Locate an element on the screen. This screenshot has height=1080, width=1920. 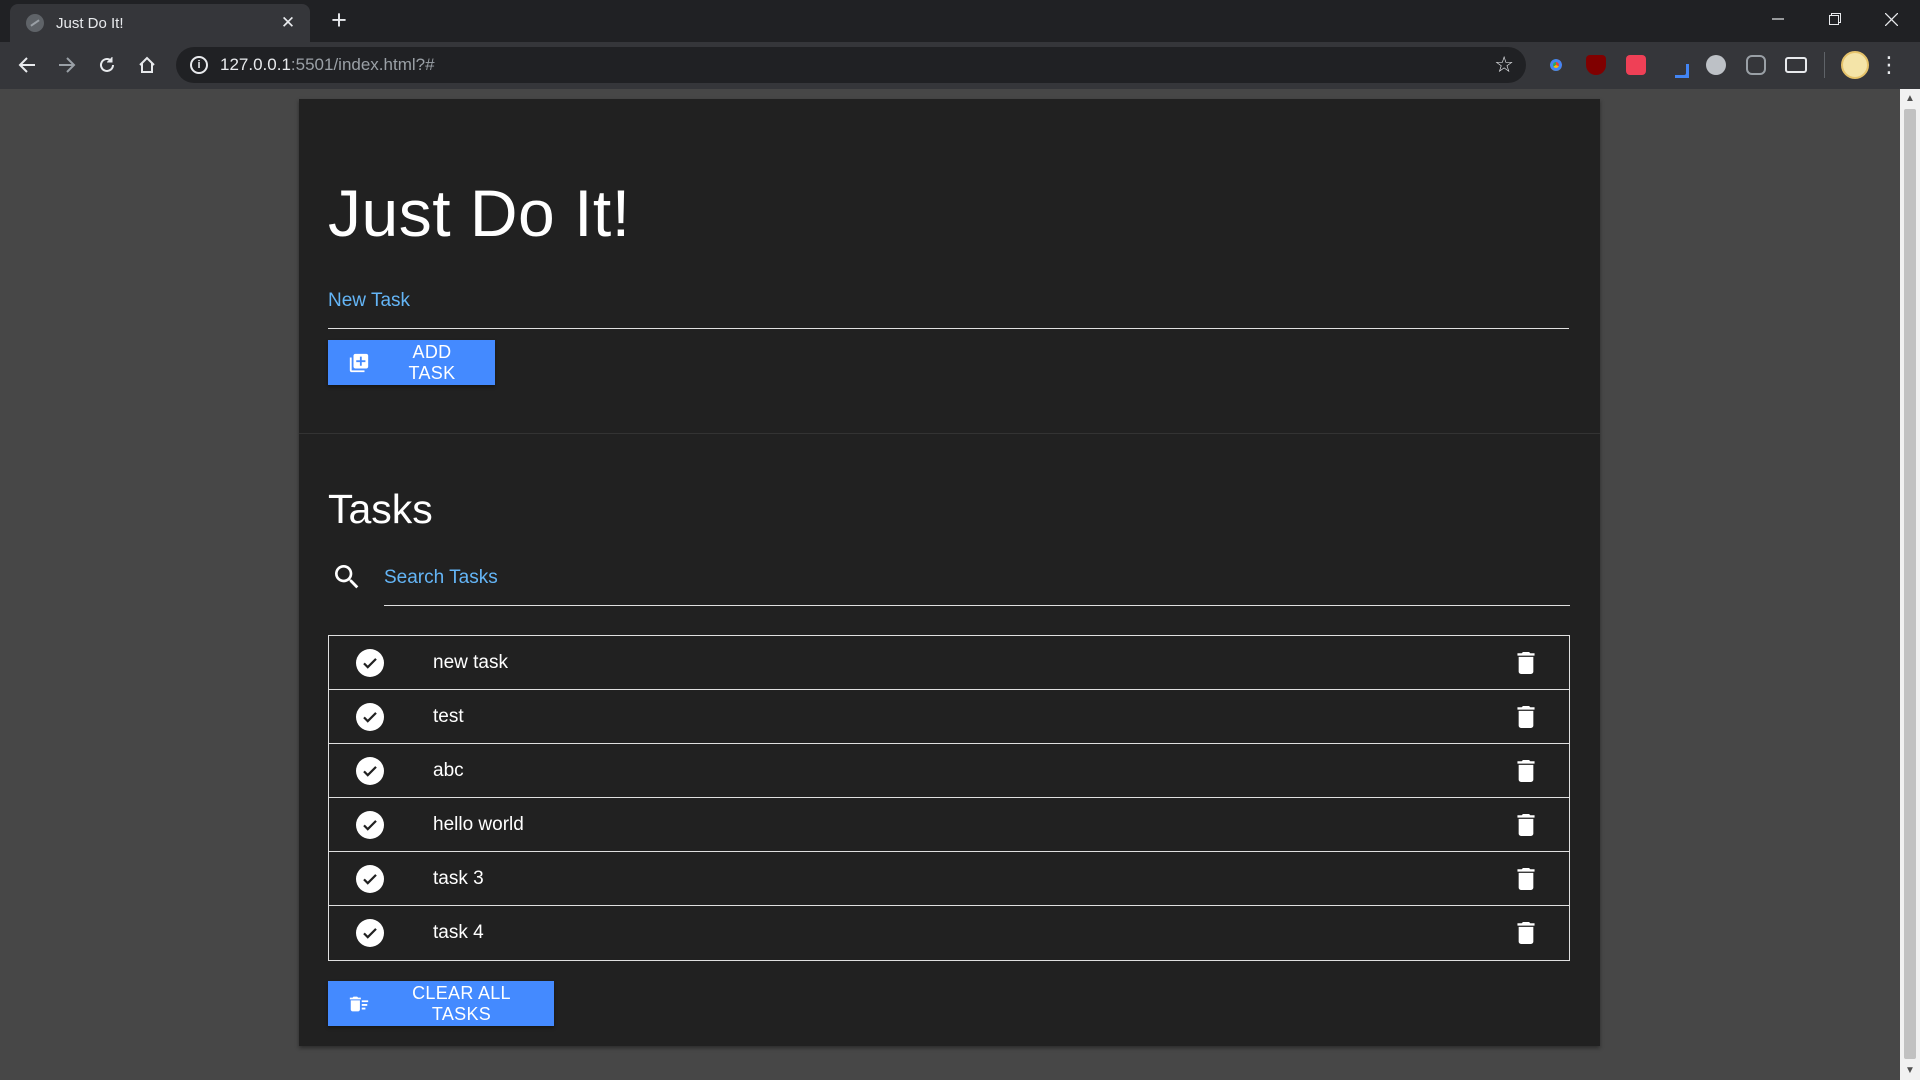
extensions-area: ⋮ is located at coordinates (1718, 65).